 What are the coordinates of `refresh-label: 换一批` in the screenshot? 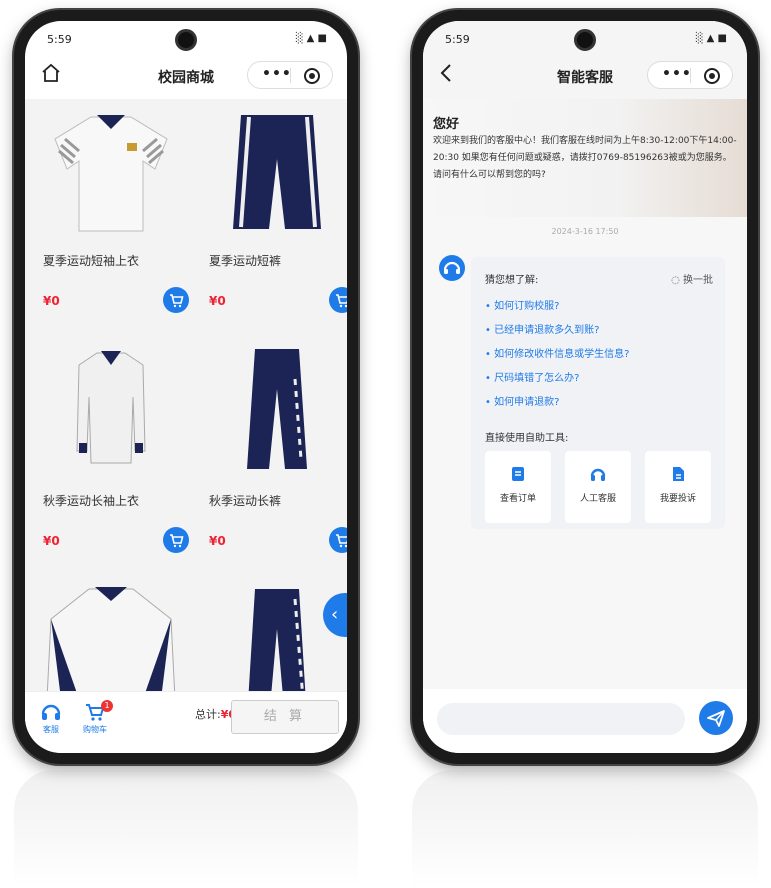 It's located at (698, 280).